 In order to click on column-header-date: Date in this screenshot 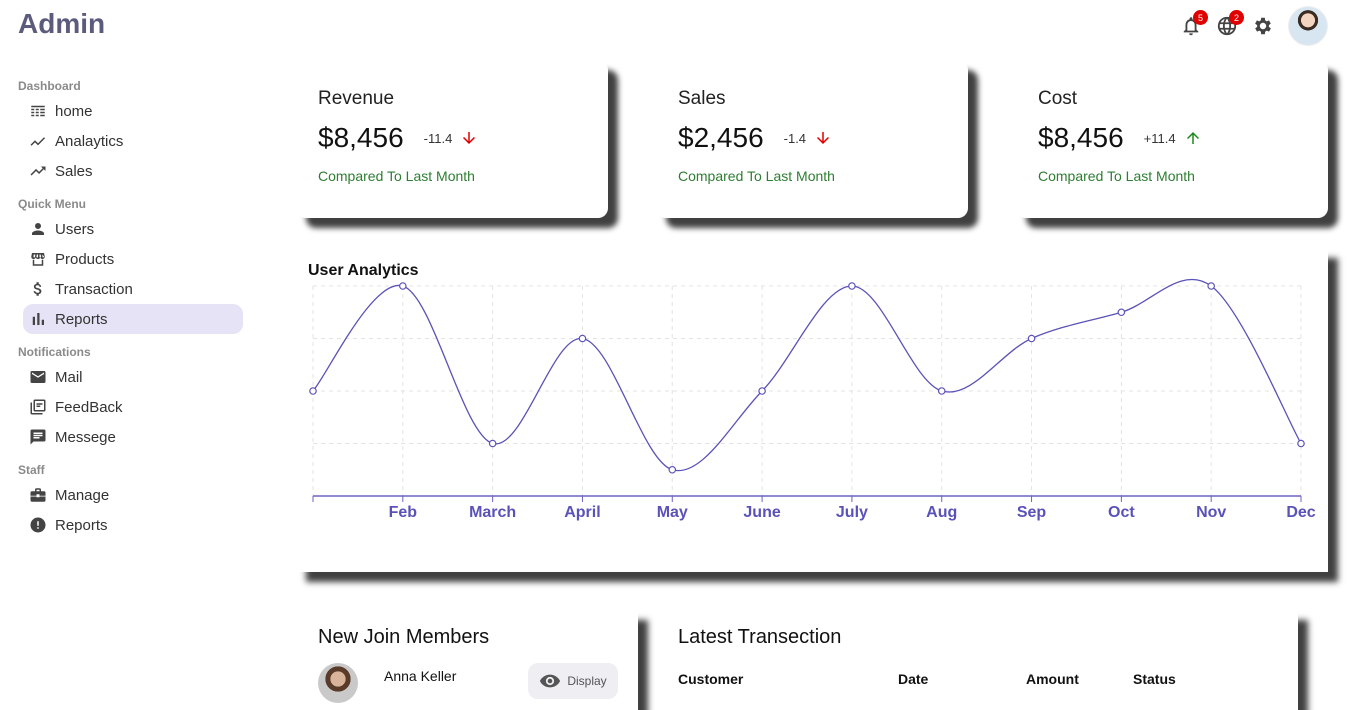, I will do `click(962, 679)`.